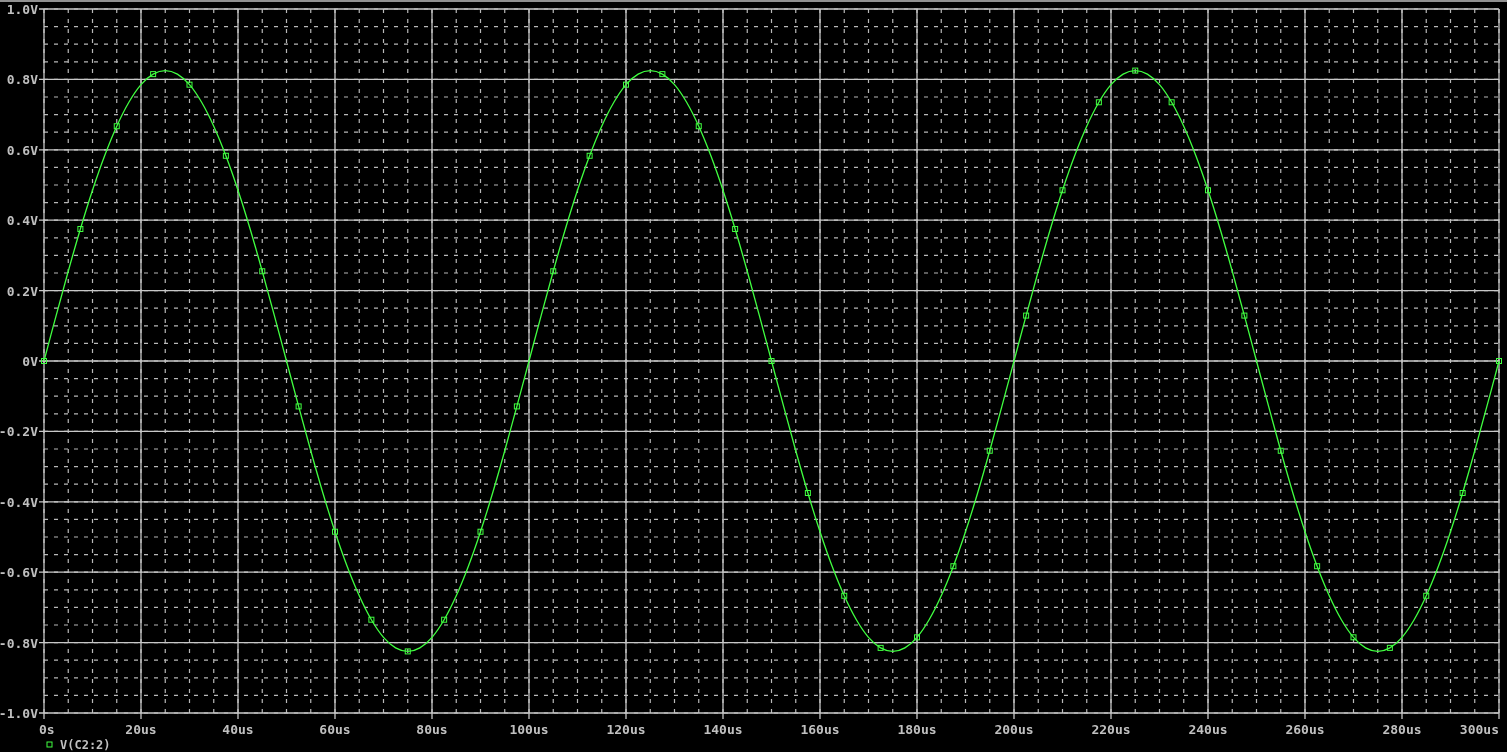 This screenshot has height=752, width=1507. Describe the element at coordinates (723, 729) in the screenshot. I see `axis-label: 140us` at that location.